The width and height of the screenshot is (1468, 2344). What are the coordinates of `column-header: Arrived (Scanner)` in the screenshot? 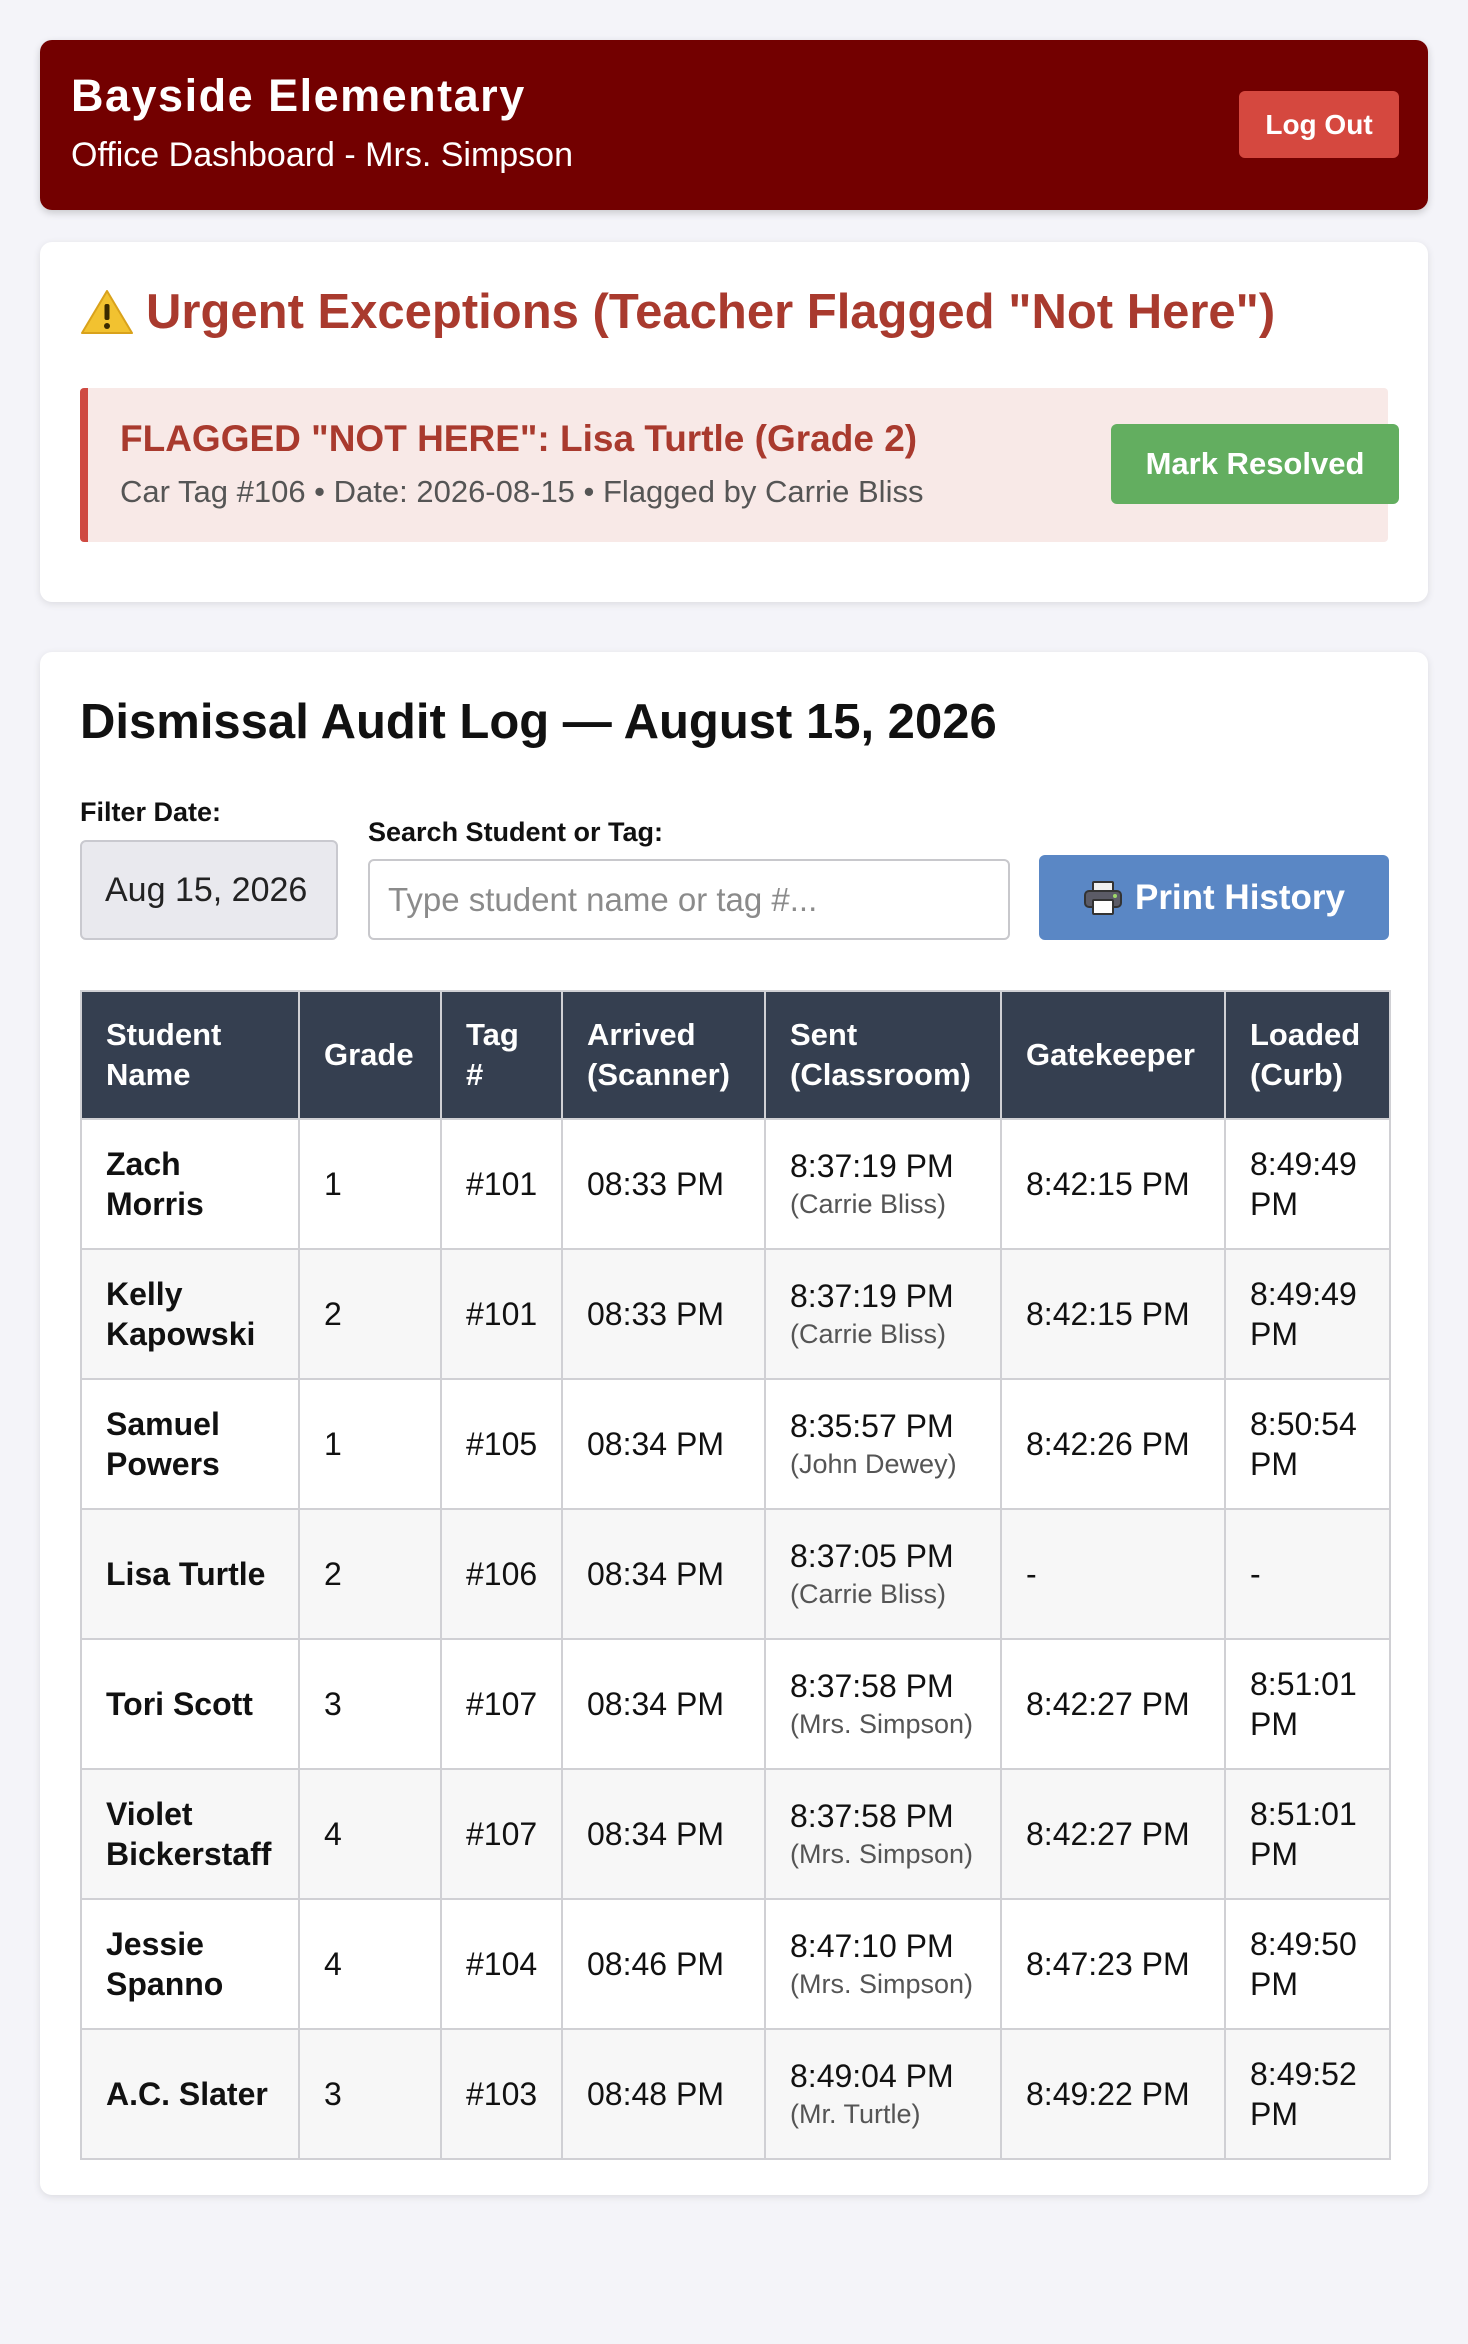 It's located at (663, 1055).